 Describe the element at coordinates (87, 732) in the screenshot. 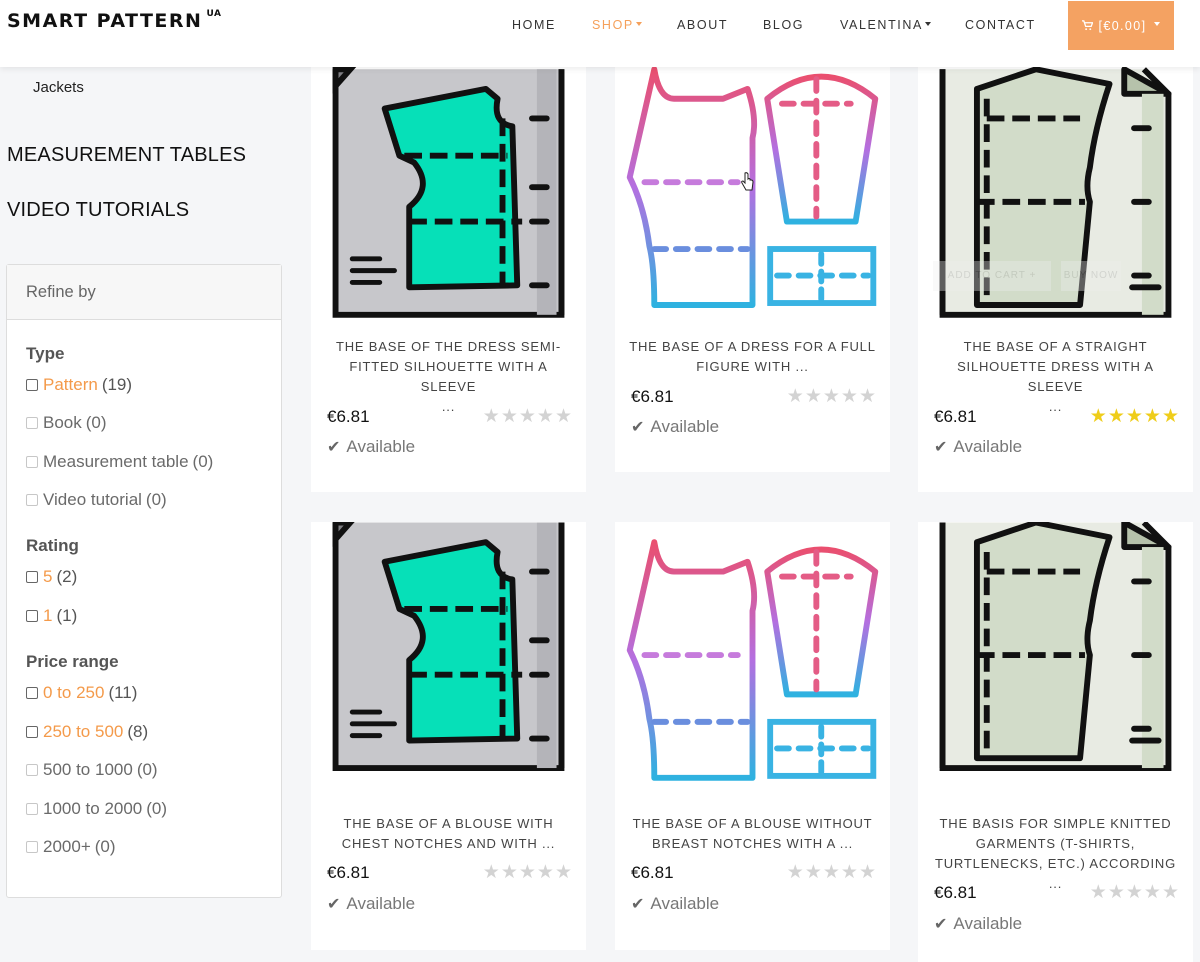

I see `filter-price-250-500: 250 to 500 (8)` at that location.